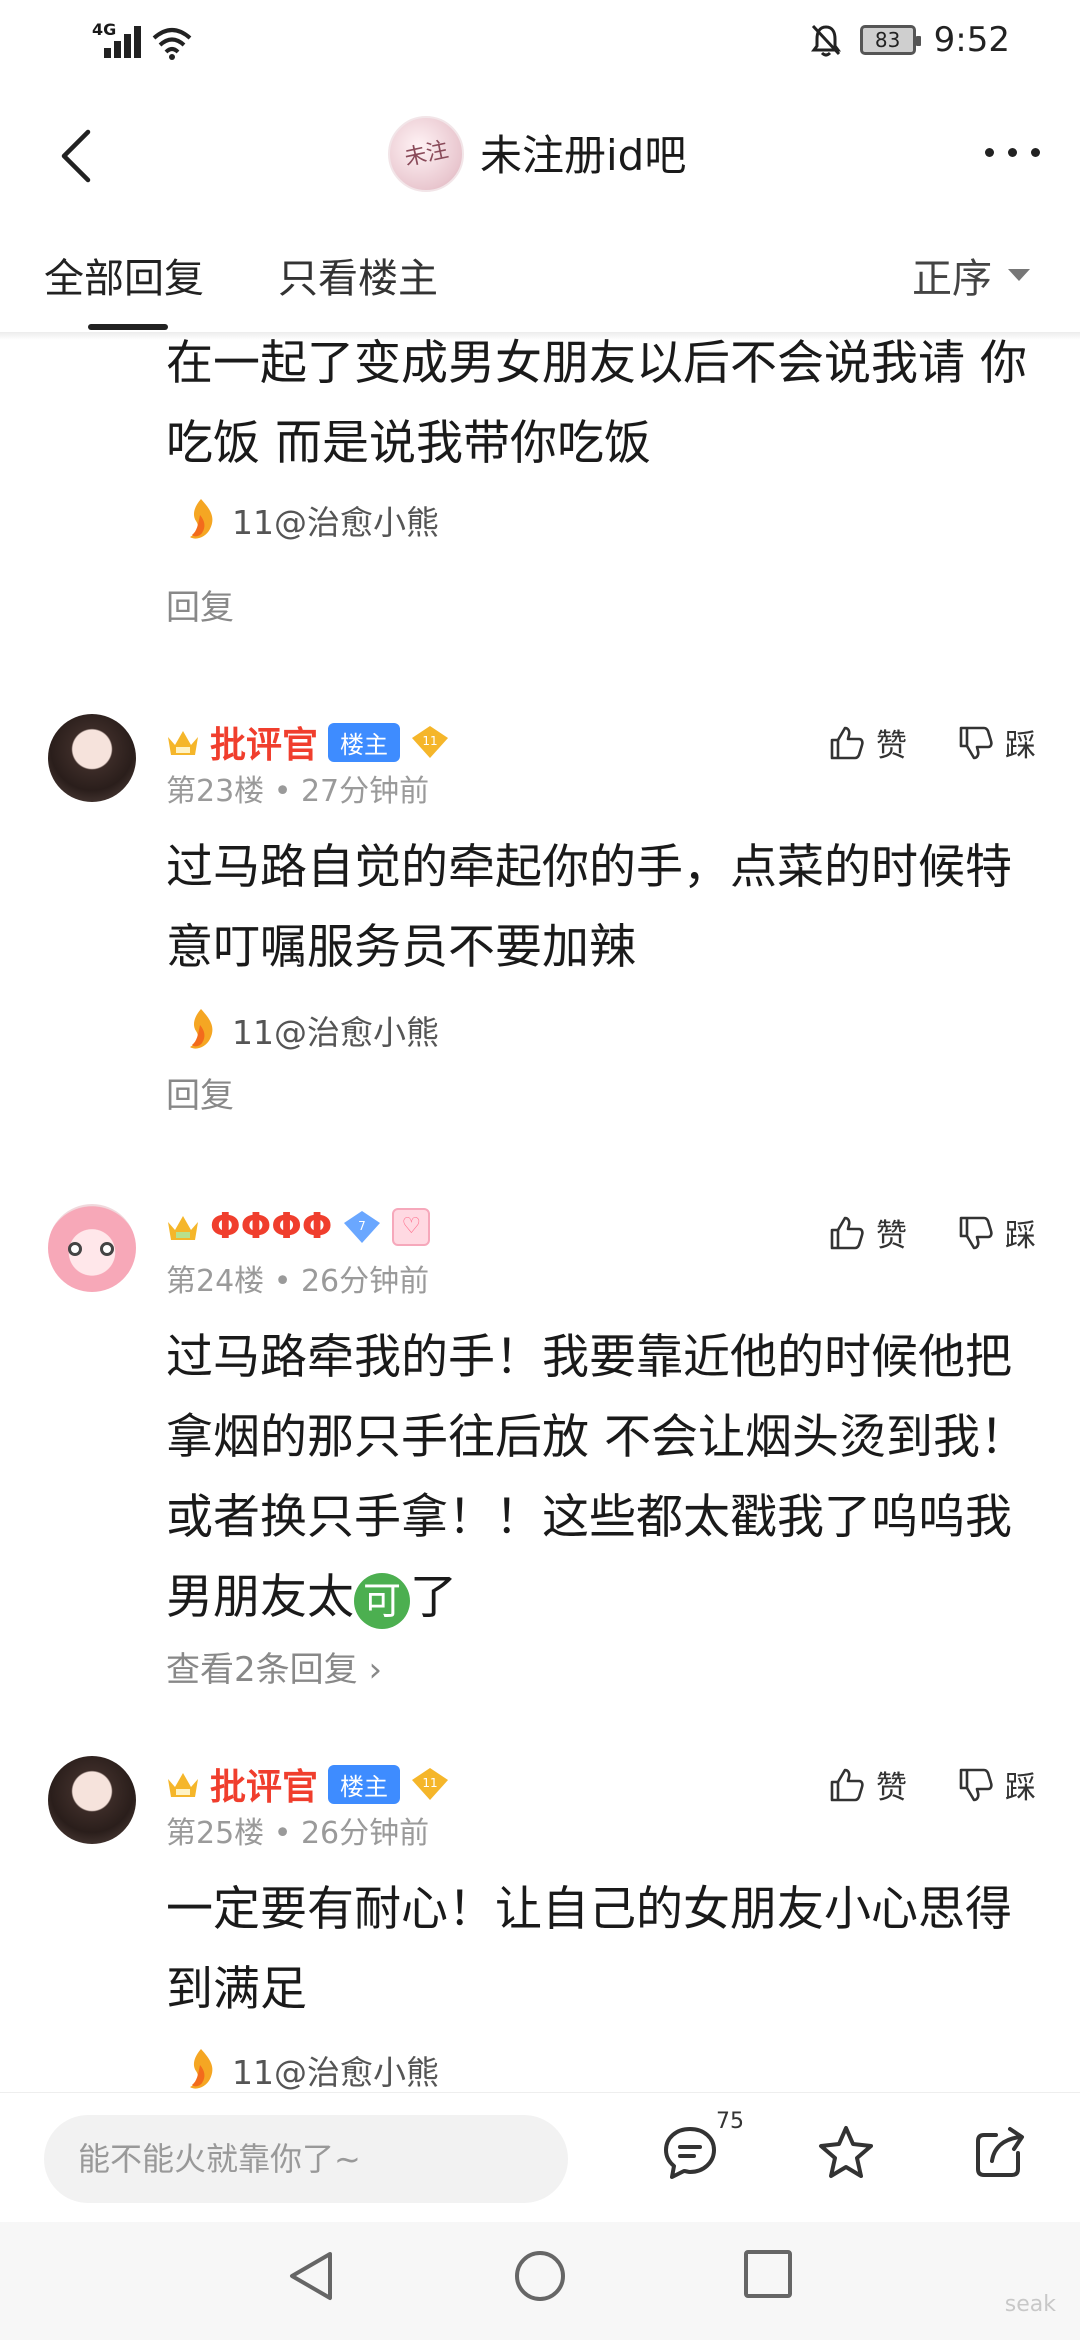  Describe the element at coordinates (262, 1670) in the screenshot. I see `view-more-label: 查看2条回复` at that location.